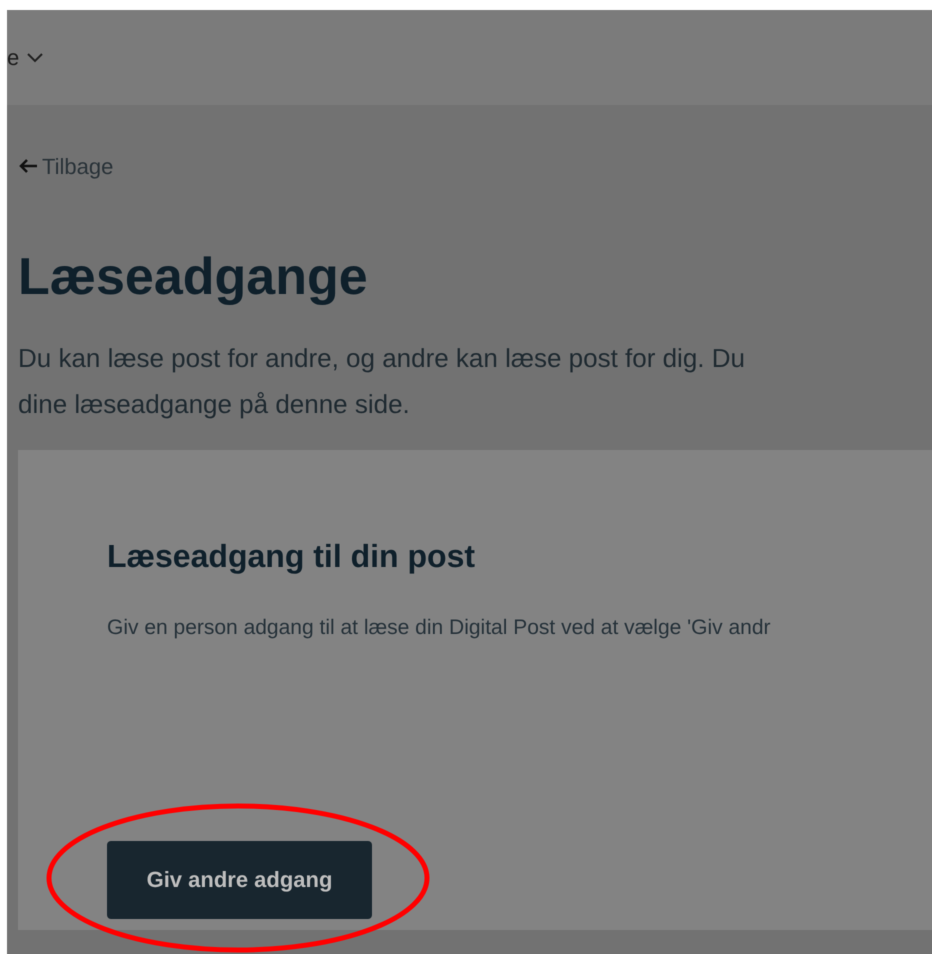 Image resolution: width=932 pixels, height=954 pixels. I want to click on give-access-button: Giv andre adgang, so click(239, 879).